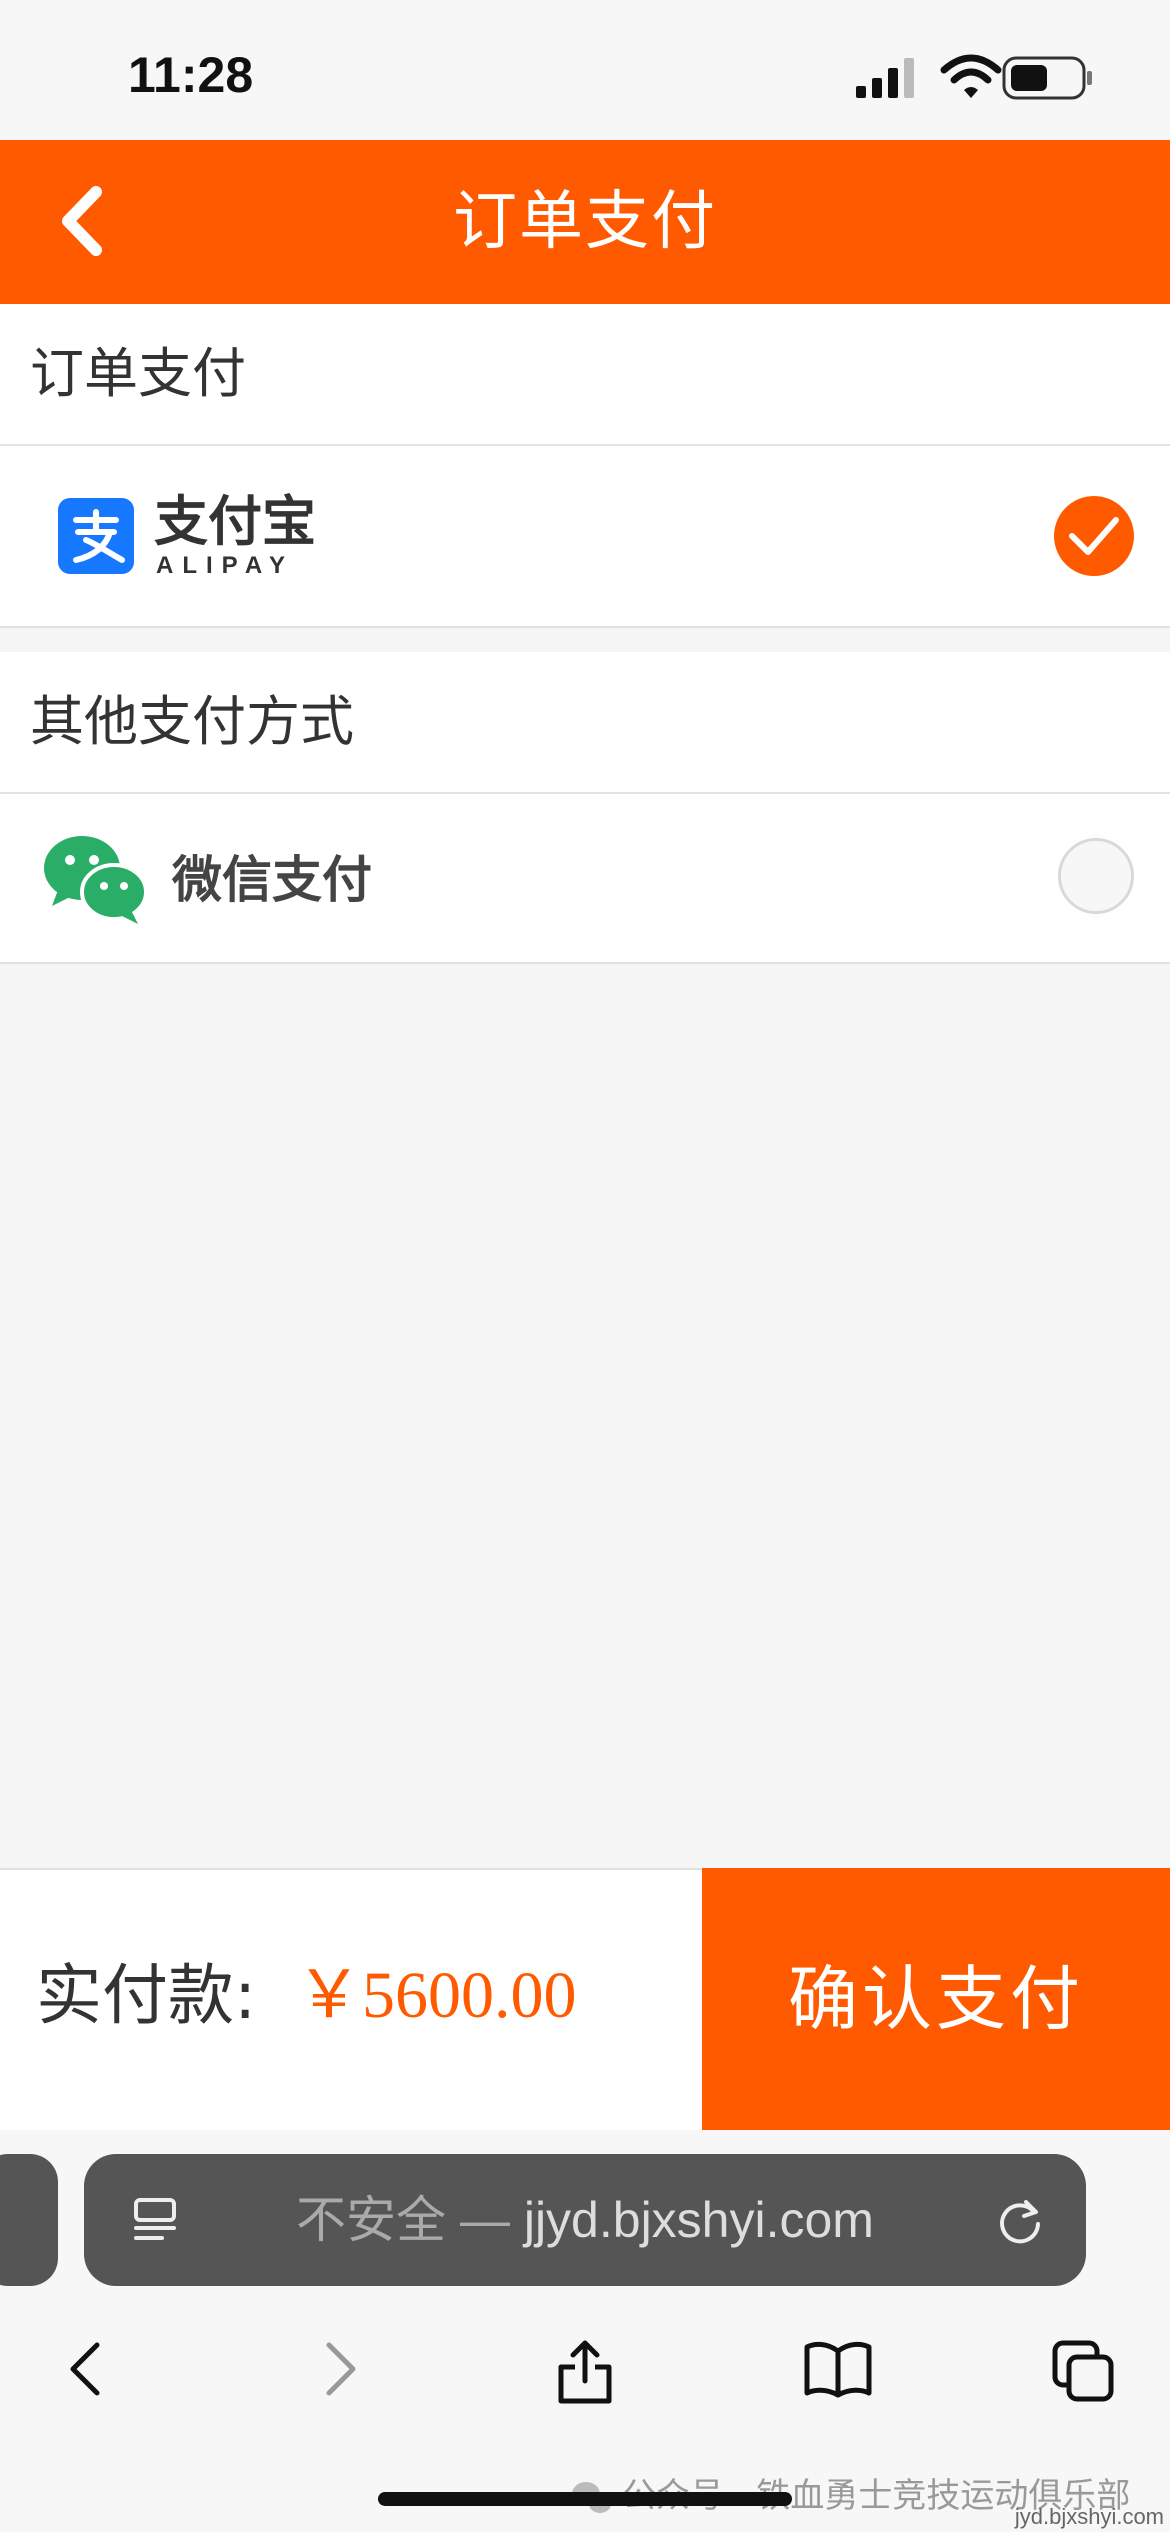 The width and height of the screenshot is (1170, 2532). I want to click on browser-back-button, so click(87, 2369).